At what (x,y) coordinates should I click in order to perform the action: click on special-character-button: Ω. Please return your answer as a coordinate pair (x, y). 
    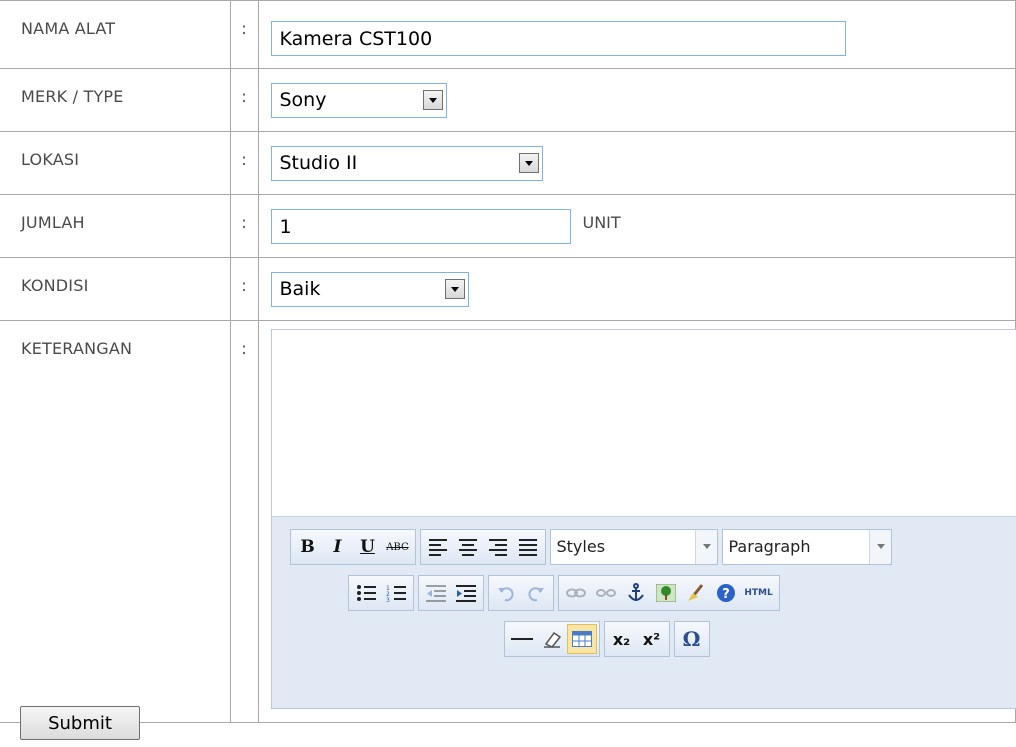
    Looking at the image, I should click on (692, 639).